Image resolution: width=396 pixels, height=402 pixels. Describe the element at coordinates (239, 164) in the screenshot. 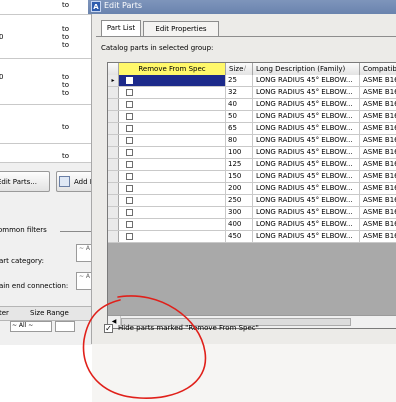

I see `size-cell: 125` at that location.